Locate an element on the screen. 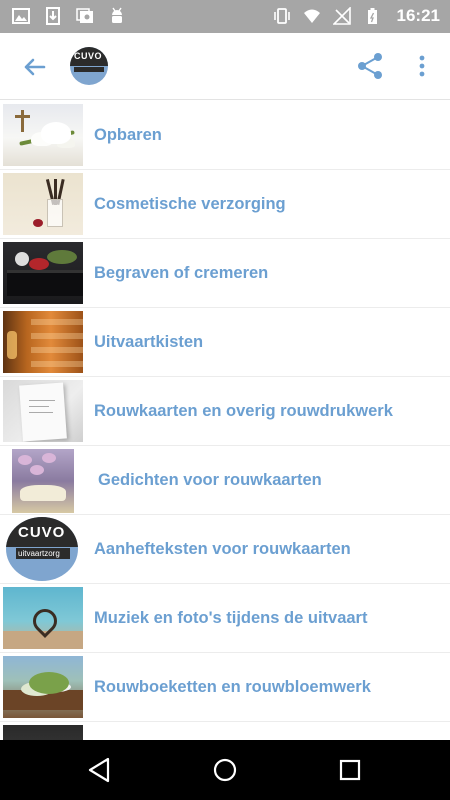  logo-text: CUVO is located at coordinates (88, 56).